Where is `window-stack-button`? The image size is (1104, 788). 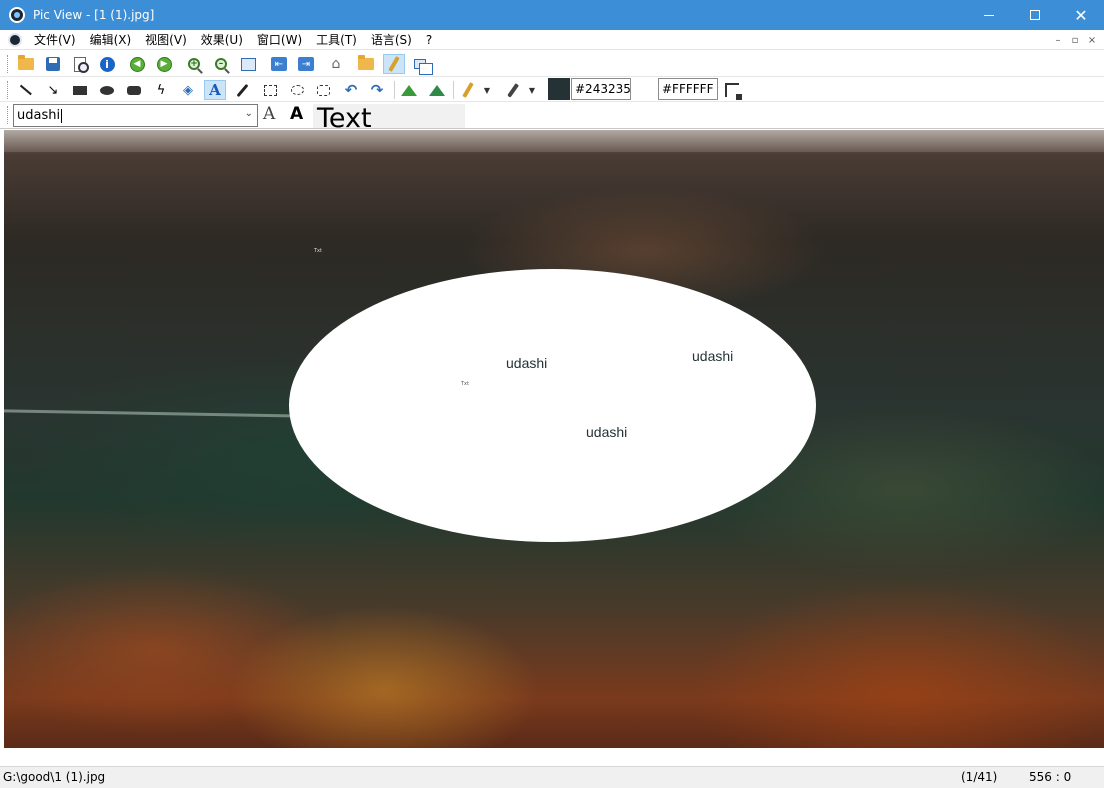
window-stack-button is located at coordinates (421, 64).